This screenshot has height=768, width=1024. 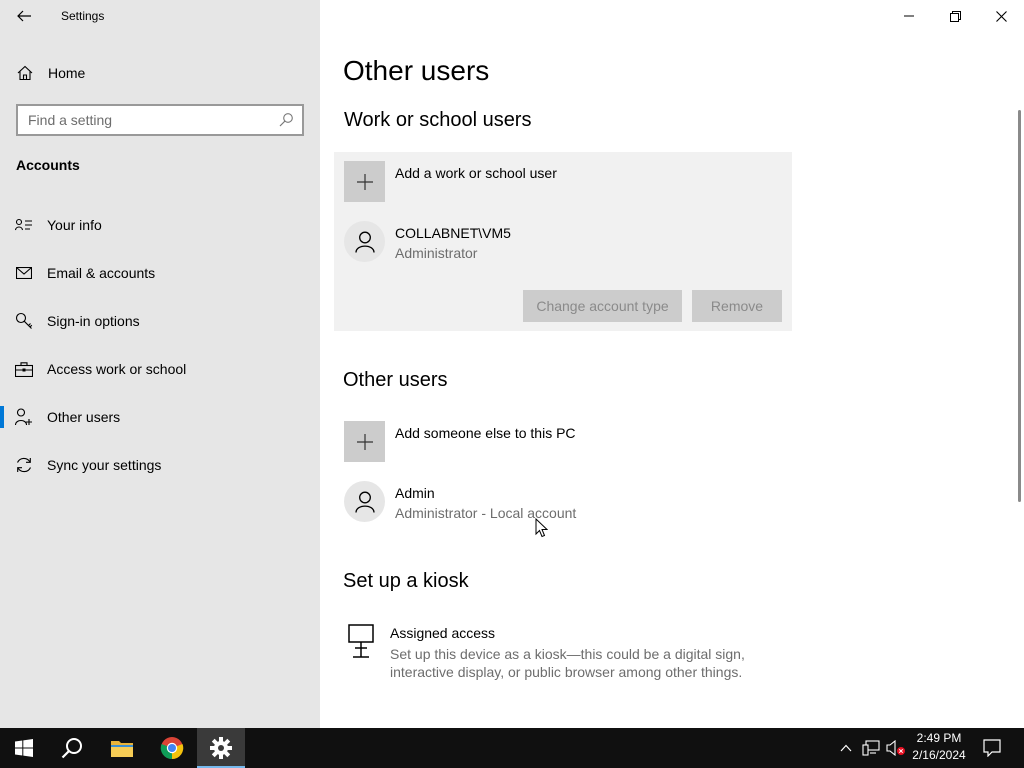 What do you see at coordinates (460, 441) in the screenshot?
I see `add-someone-else: Add someone else to this PC` at bounding box center [460, 441].